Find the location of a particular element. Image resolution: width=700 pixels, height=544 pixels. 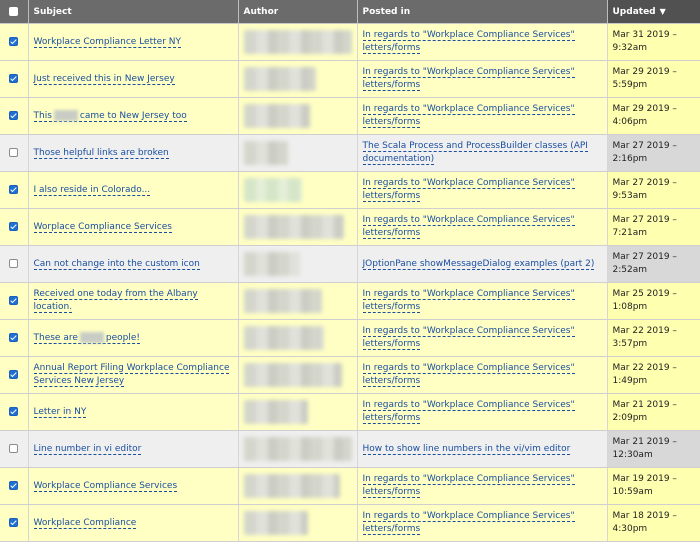

subject-link: Can not change into the custom icon is located at coordinates (116, 264).